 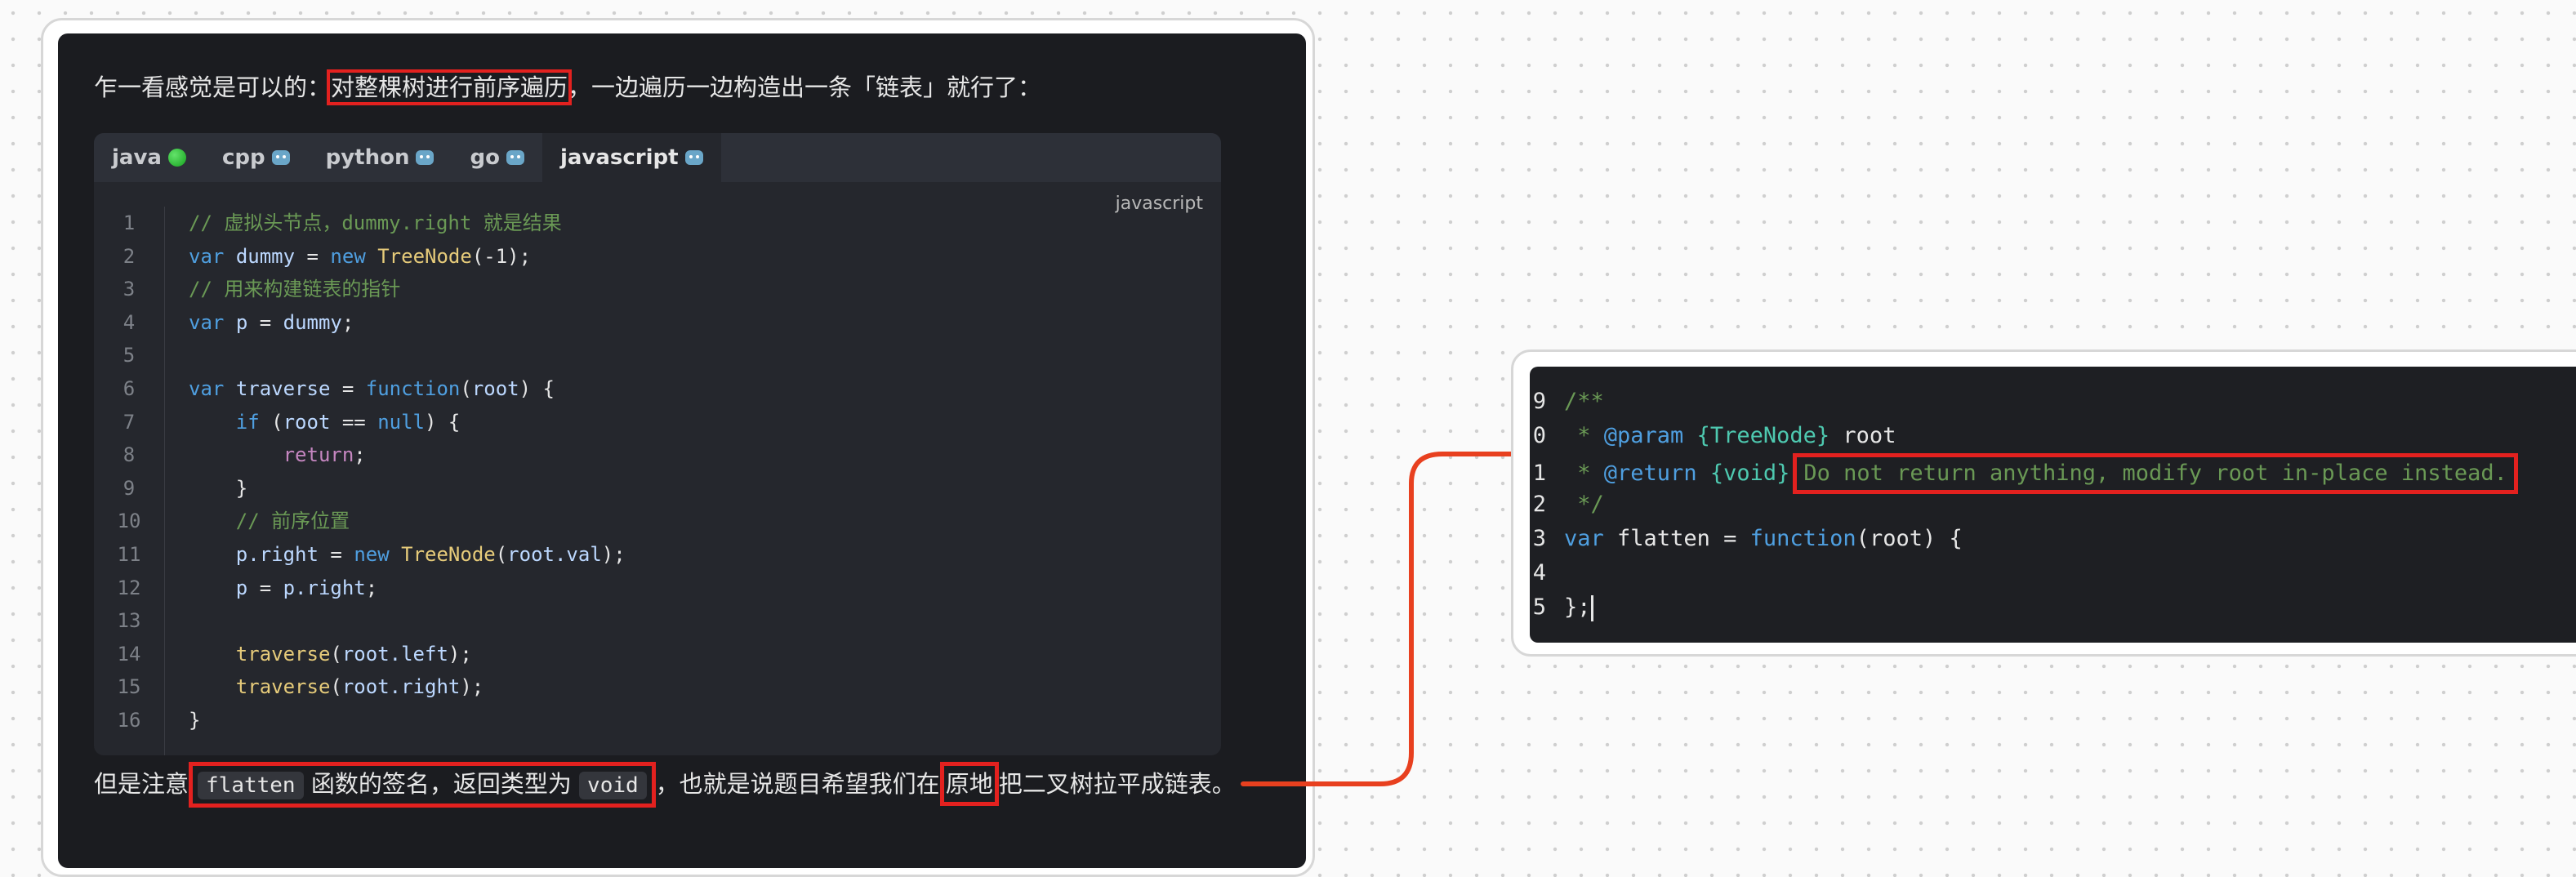 What do you see at coordinates (407, 455) in the screenshot?
I see `code-line-8: return;` at bounding box center [407, 455].